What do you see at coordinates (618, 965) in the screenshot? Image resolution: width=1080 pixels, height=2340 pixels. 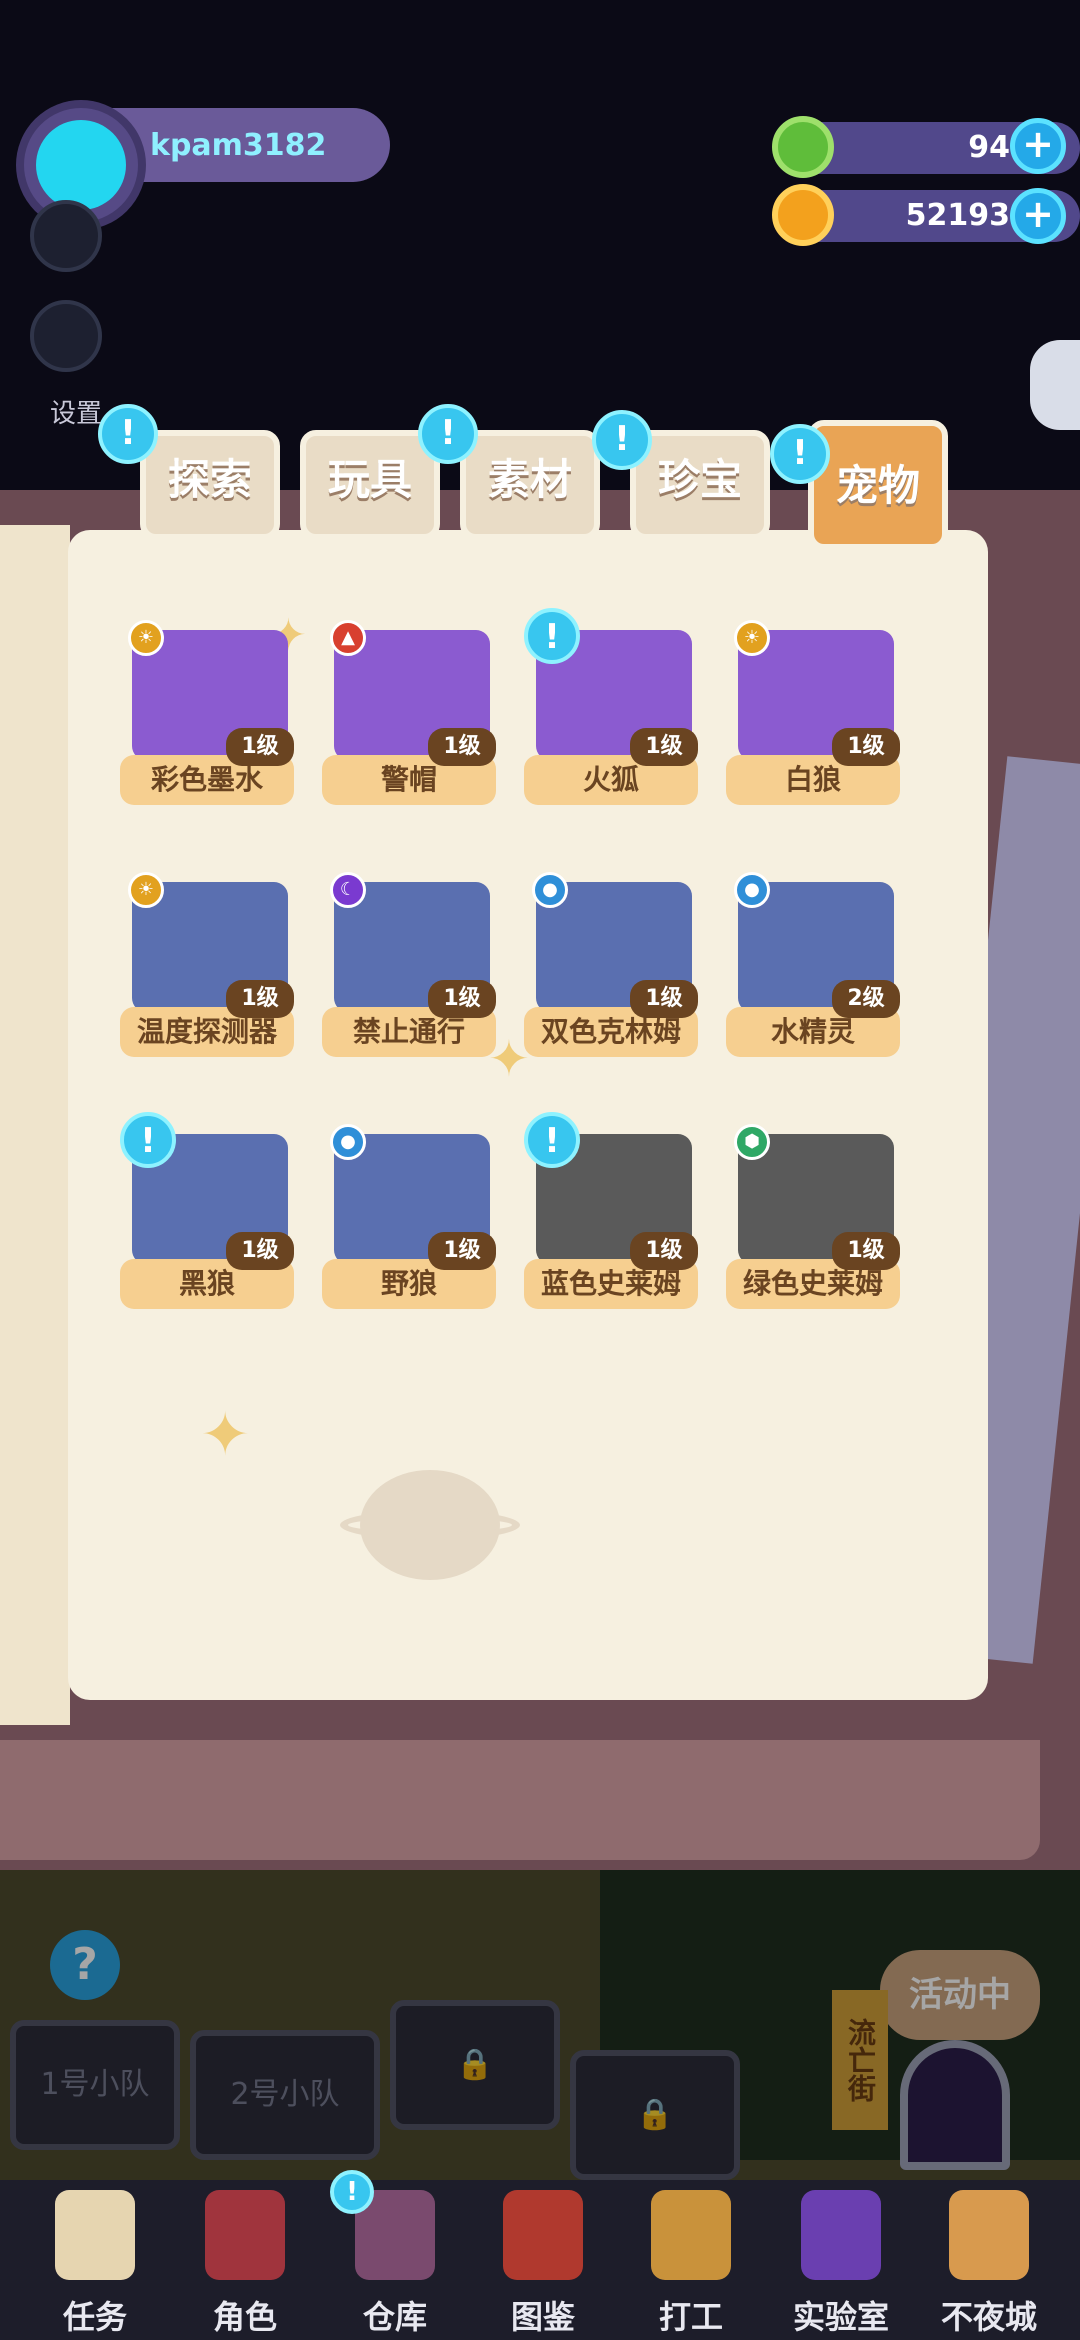 I see `item-card: 双色克林姆 1级 ●` at bounding box center [618, 965].